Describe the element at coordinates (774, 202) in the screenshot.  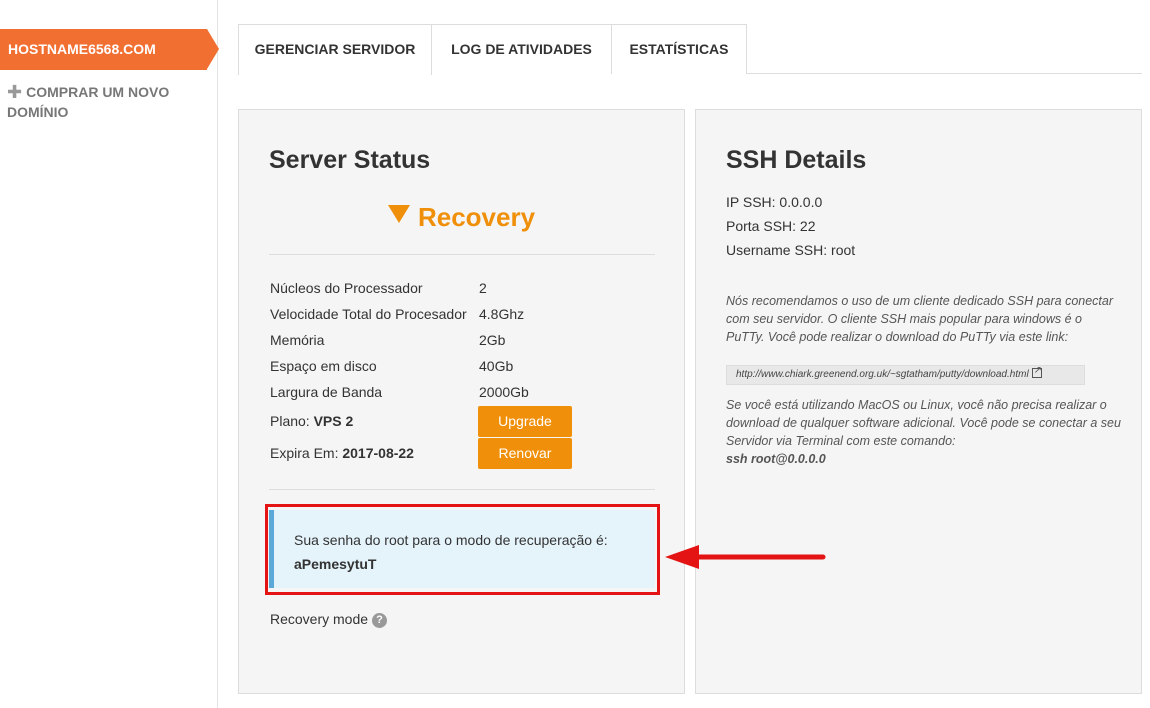
I see `ssh-ip: IP SSH: 0.0.0.0` at that location.